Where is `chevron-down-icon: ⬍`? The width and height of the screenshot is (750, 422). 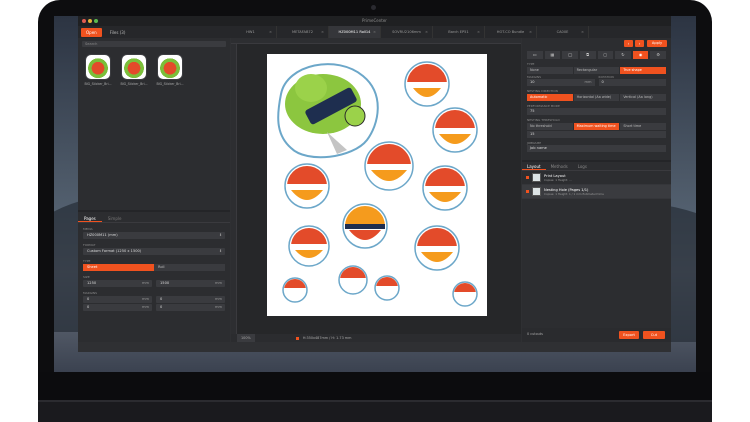 chevron-down-icon: ⬍ is located at coordinates (220, 235).